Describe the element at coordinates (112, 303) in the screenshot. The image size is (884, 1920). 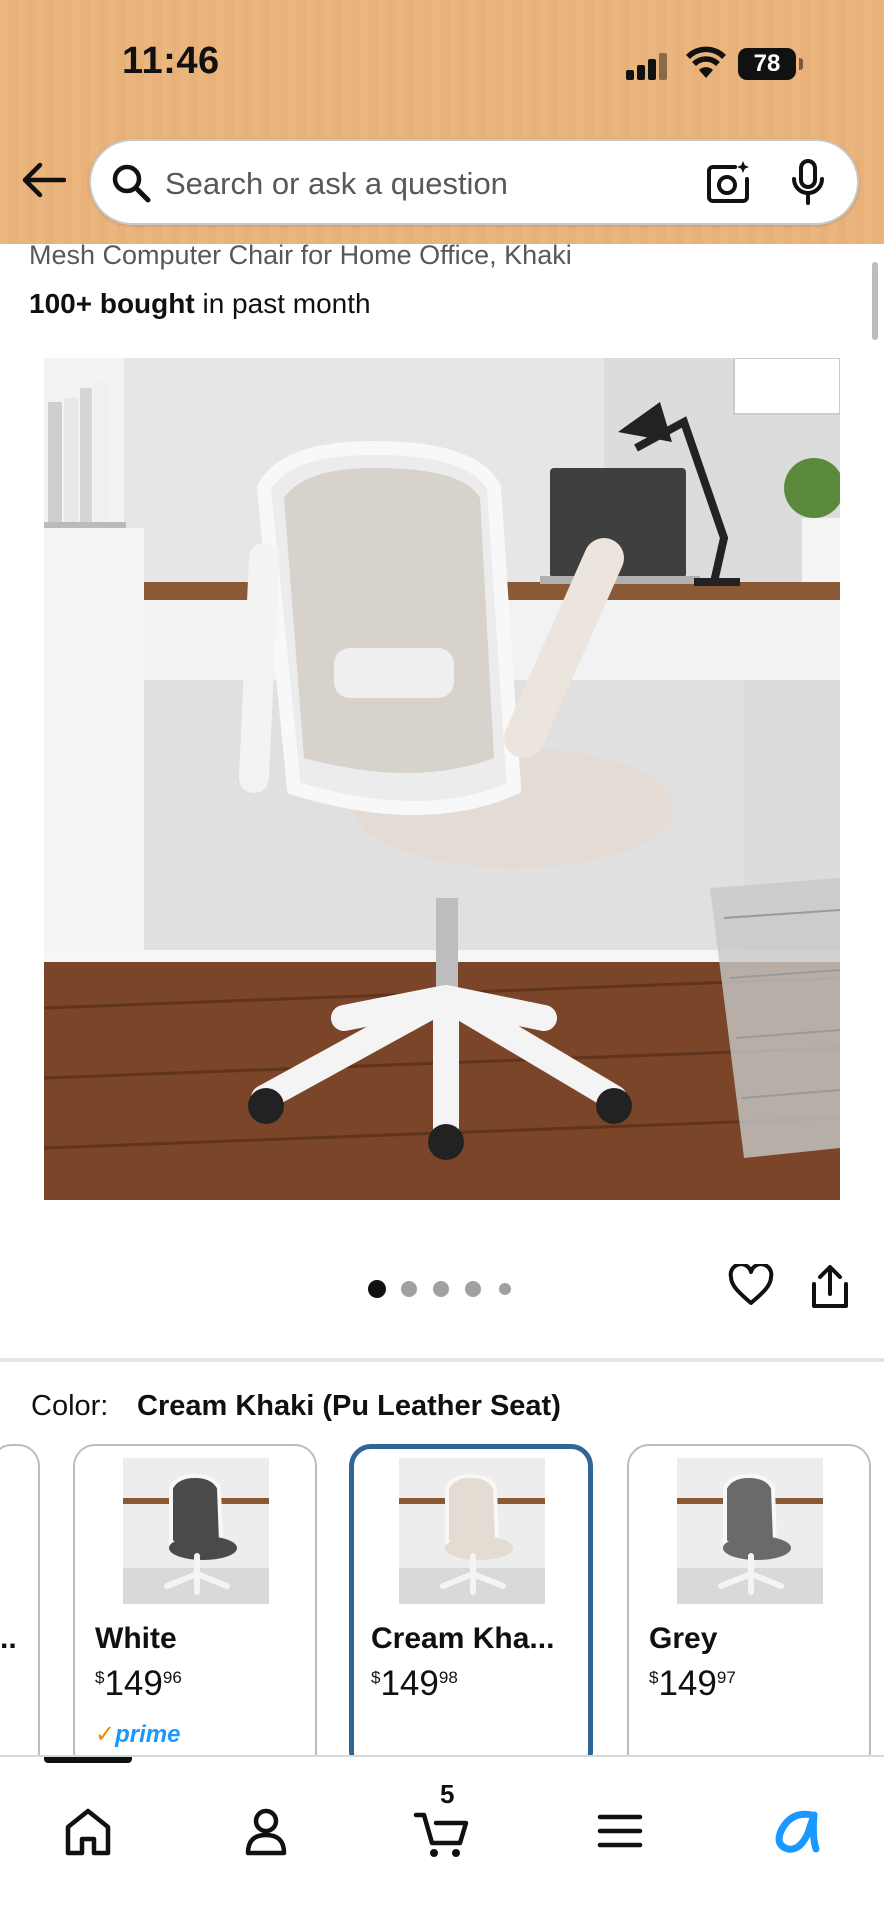
I see `bought-count: 100+ bought` at that location.